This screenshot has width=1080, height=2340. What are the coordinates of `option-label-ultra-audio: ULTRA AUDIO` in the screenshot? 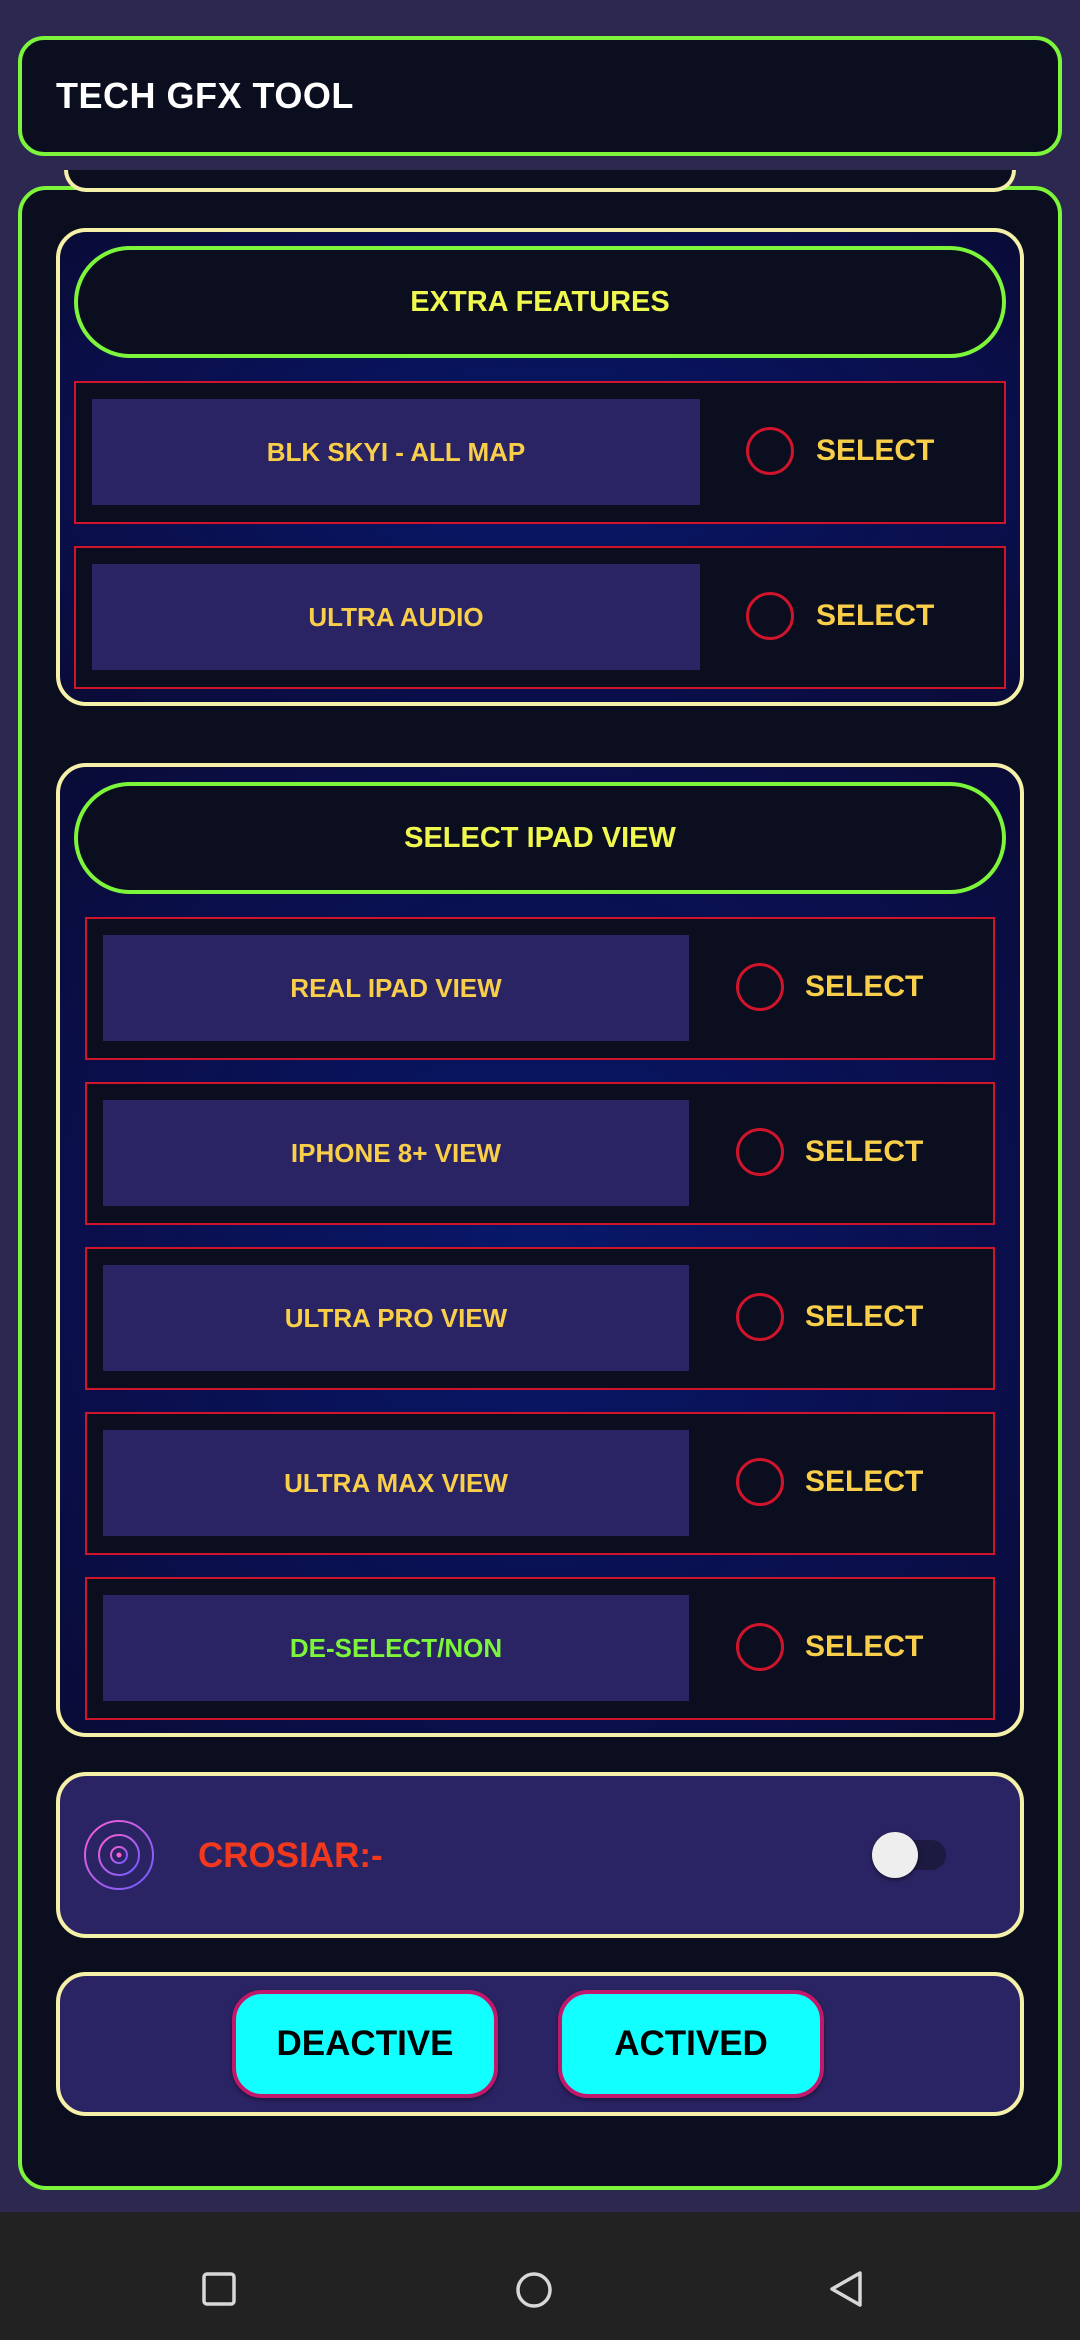 It's located at (396, 617).